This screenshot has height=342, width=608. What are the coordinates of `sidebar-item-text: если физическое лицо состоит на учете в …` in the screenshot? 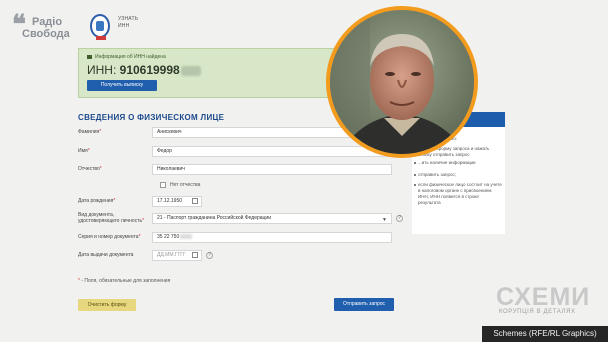 It's located at (460, 193).